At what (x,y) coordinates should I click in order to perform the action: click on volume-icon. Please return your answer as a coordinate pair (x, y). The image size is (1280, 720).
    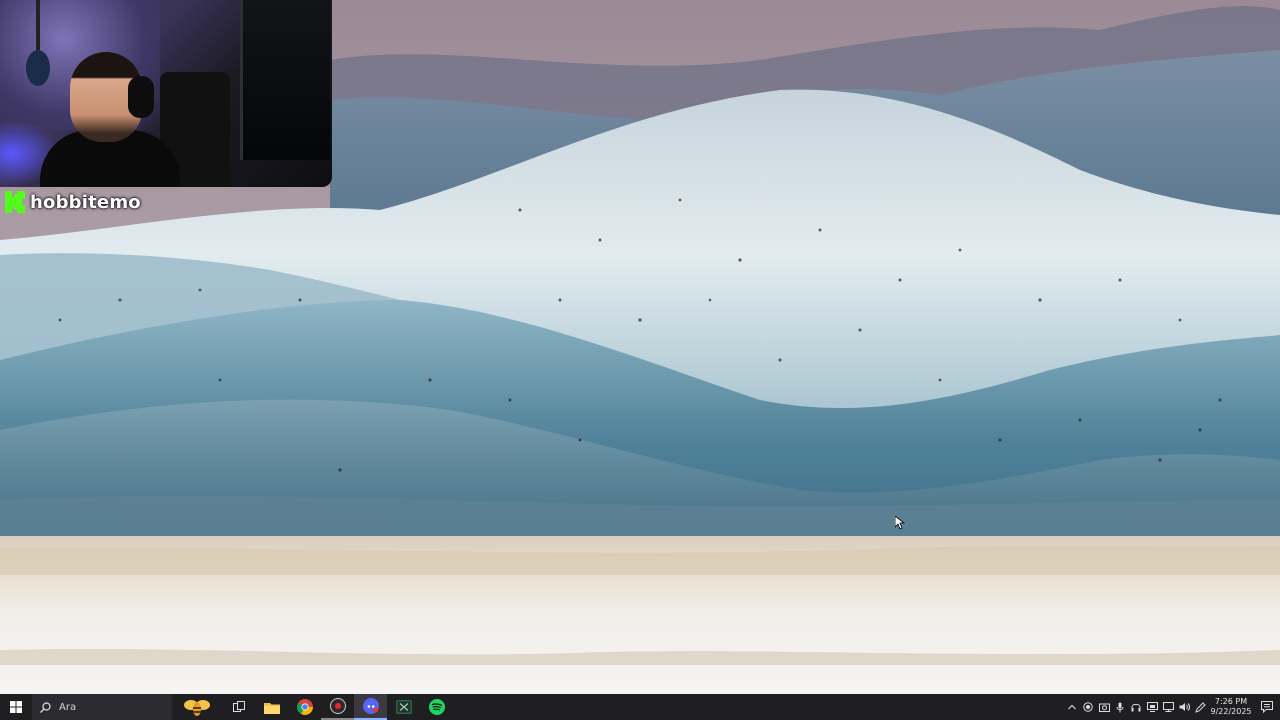
    Looking at the image, I should click on (1184, 707).